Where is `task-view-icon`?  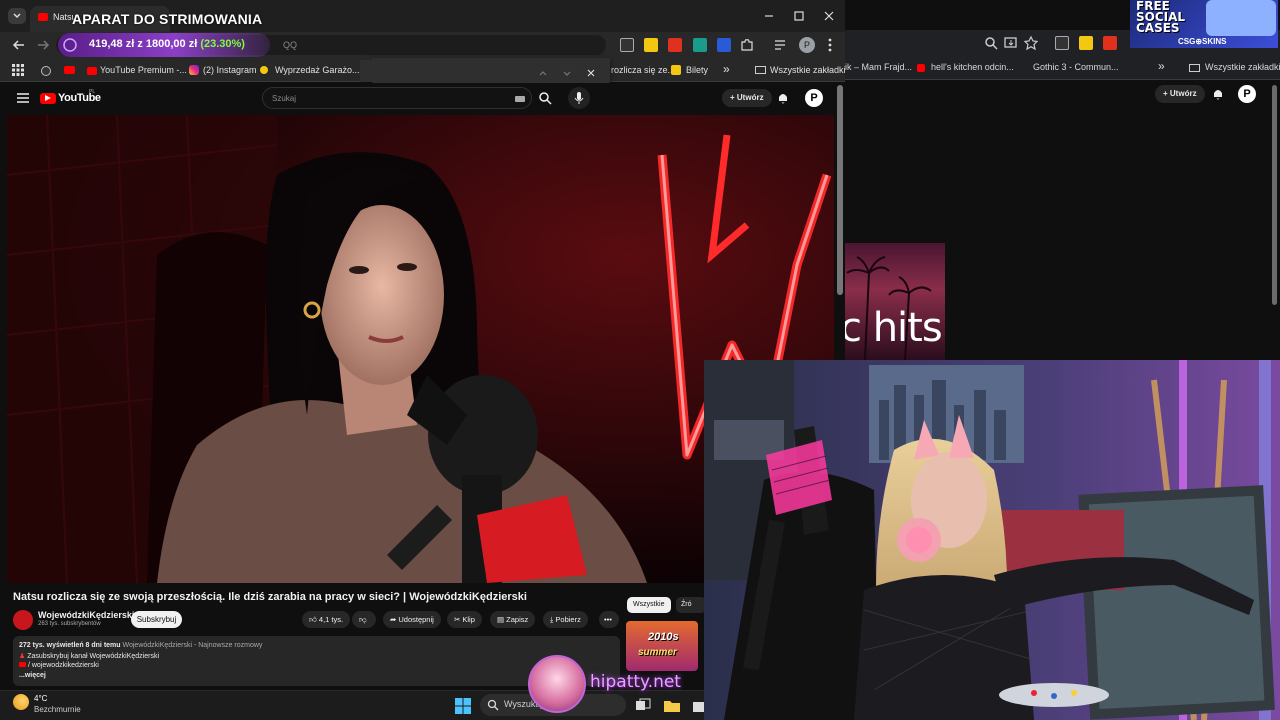 task-view-icon is located at coordinates (643, 706).